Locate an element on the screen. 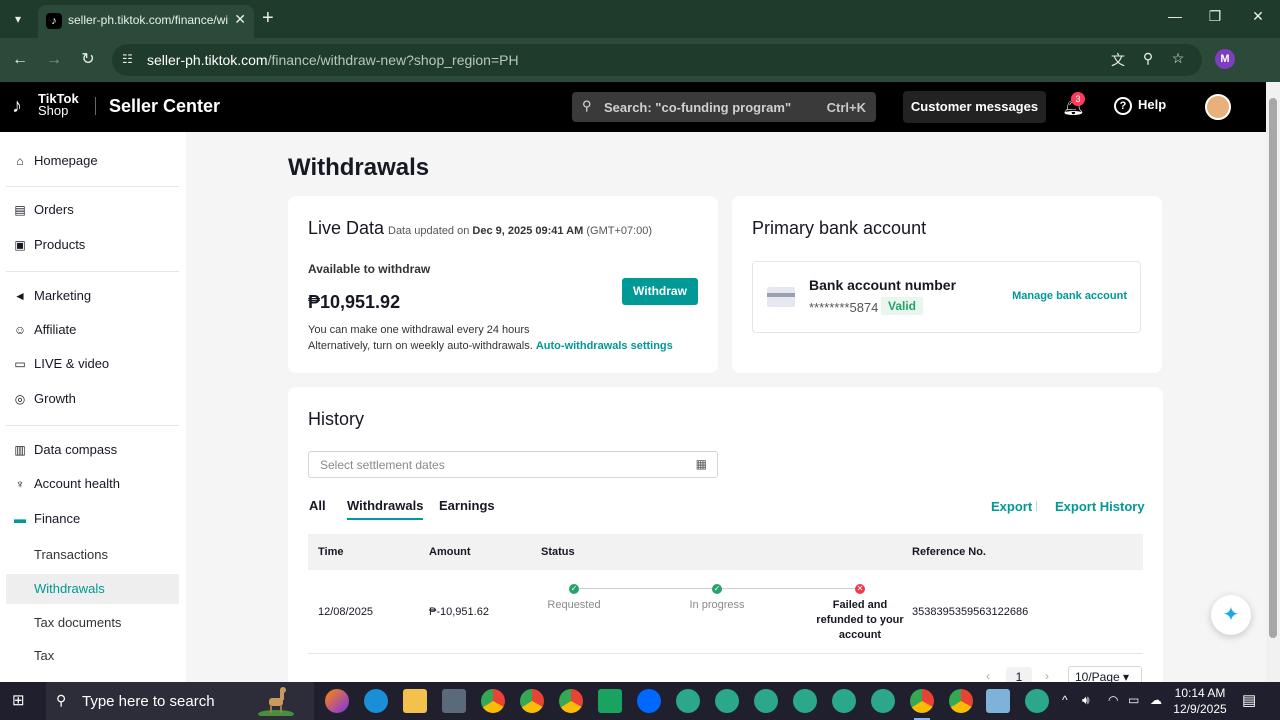 The width and height of the screenshot is (1280, 720). bank-card-icon is located at coordinates (781, 297).